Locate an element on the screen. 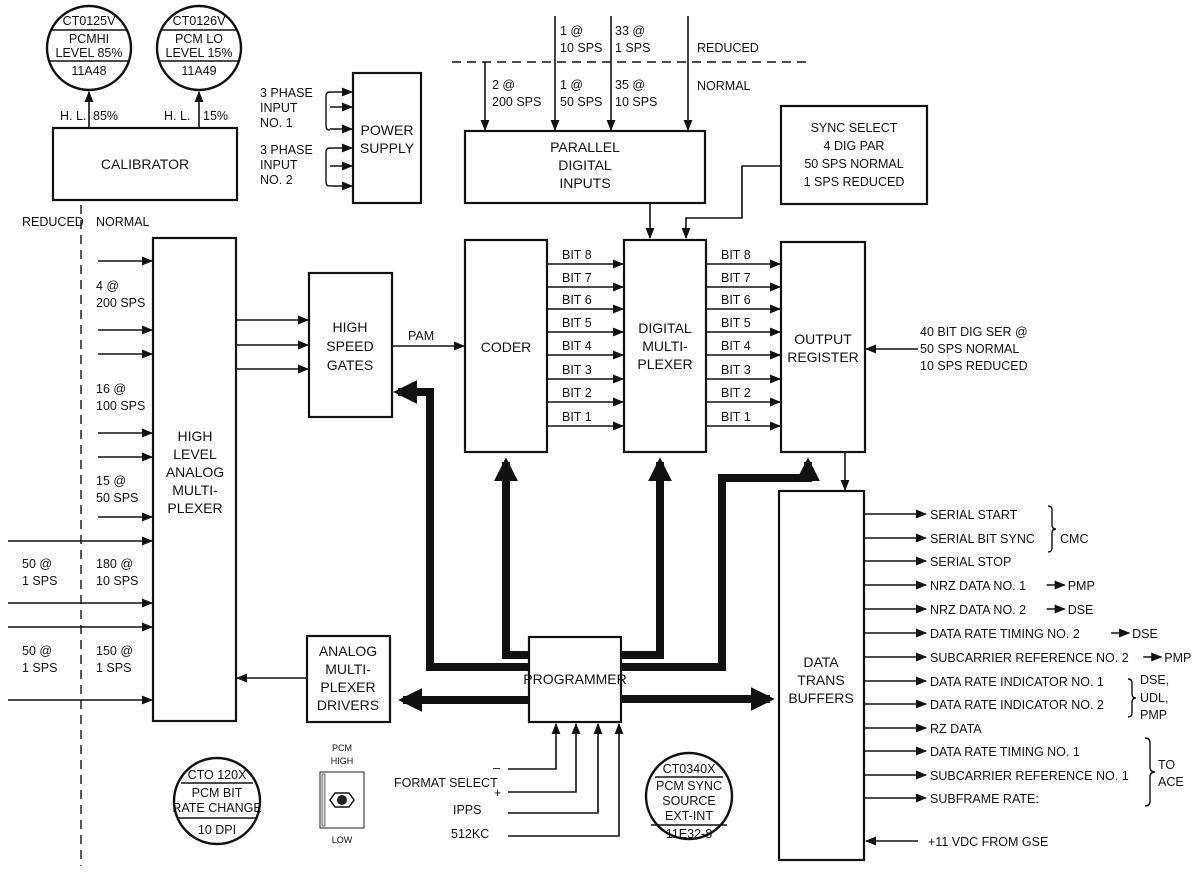  meter-line: LEVEL 85% is located at coordinates (89, 53).